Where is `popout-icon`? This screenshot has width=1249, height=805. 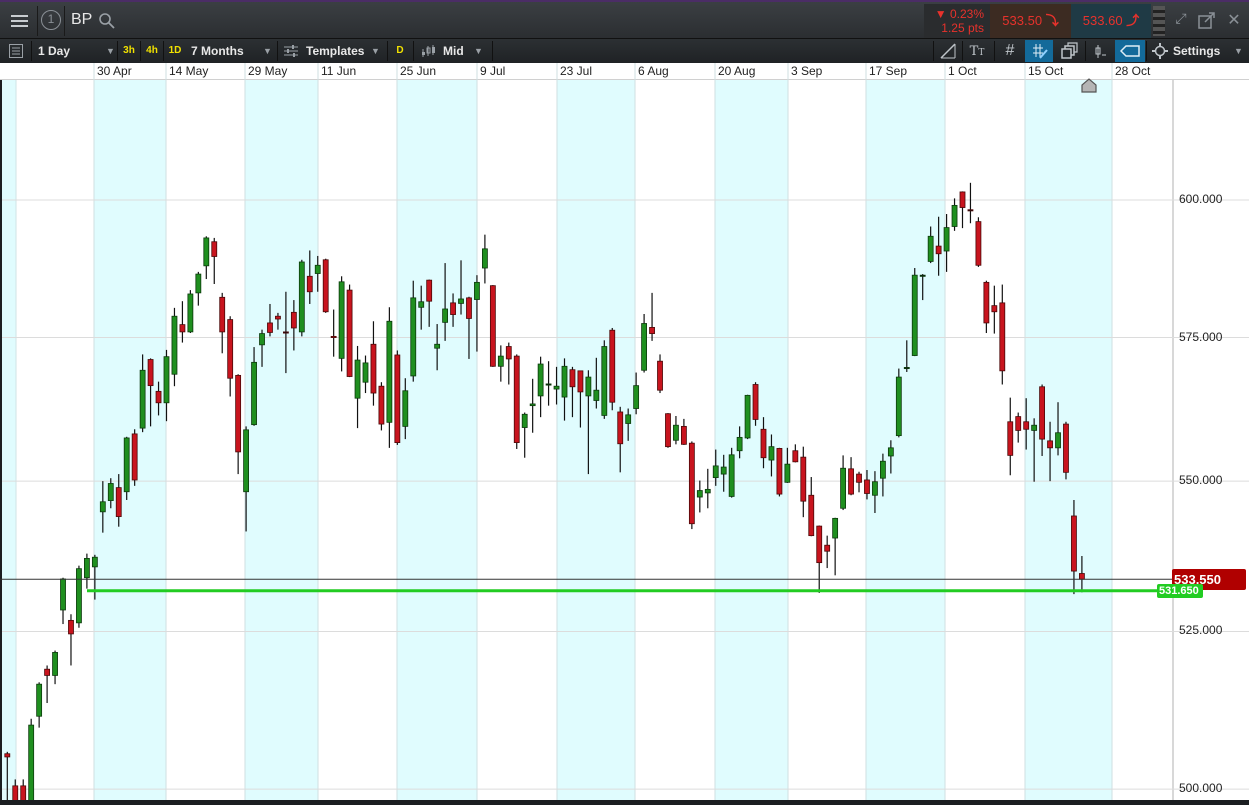 popout-icon is located at coordinates (1206, 20).